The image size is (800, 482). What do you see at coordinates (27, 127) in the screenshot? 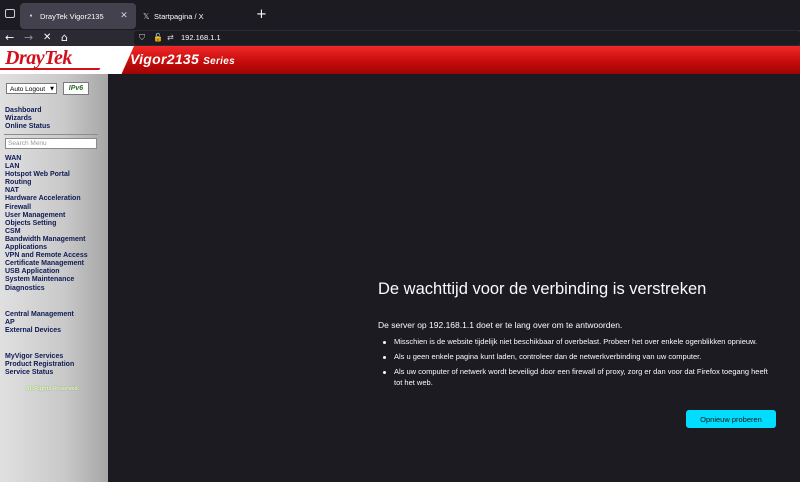
I see `sidebar-item-online-status: Online Status` at bounding box center [27, 127].